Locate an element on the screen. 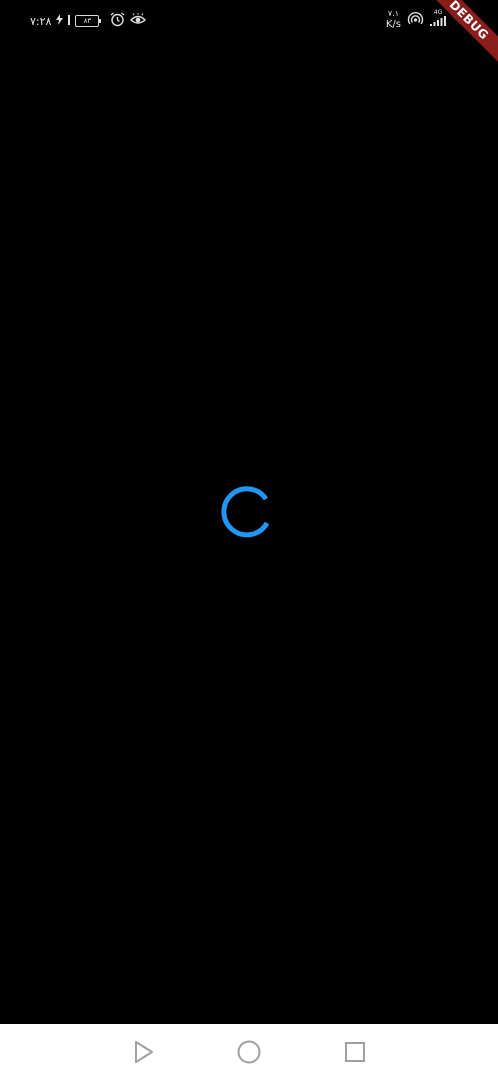 This screenshot has height=1080, width=498. signal-group: 4G is located at coordinates (438, 19).